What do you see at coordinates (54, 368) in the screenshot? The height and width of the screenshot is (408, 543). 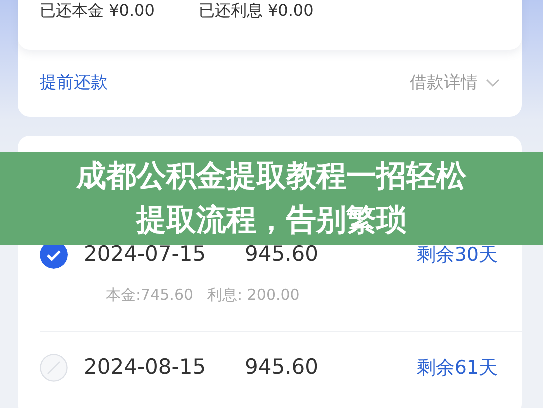 I see `checkbox` at bounding box center [54, 368].